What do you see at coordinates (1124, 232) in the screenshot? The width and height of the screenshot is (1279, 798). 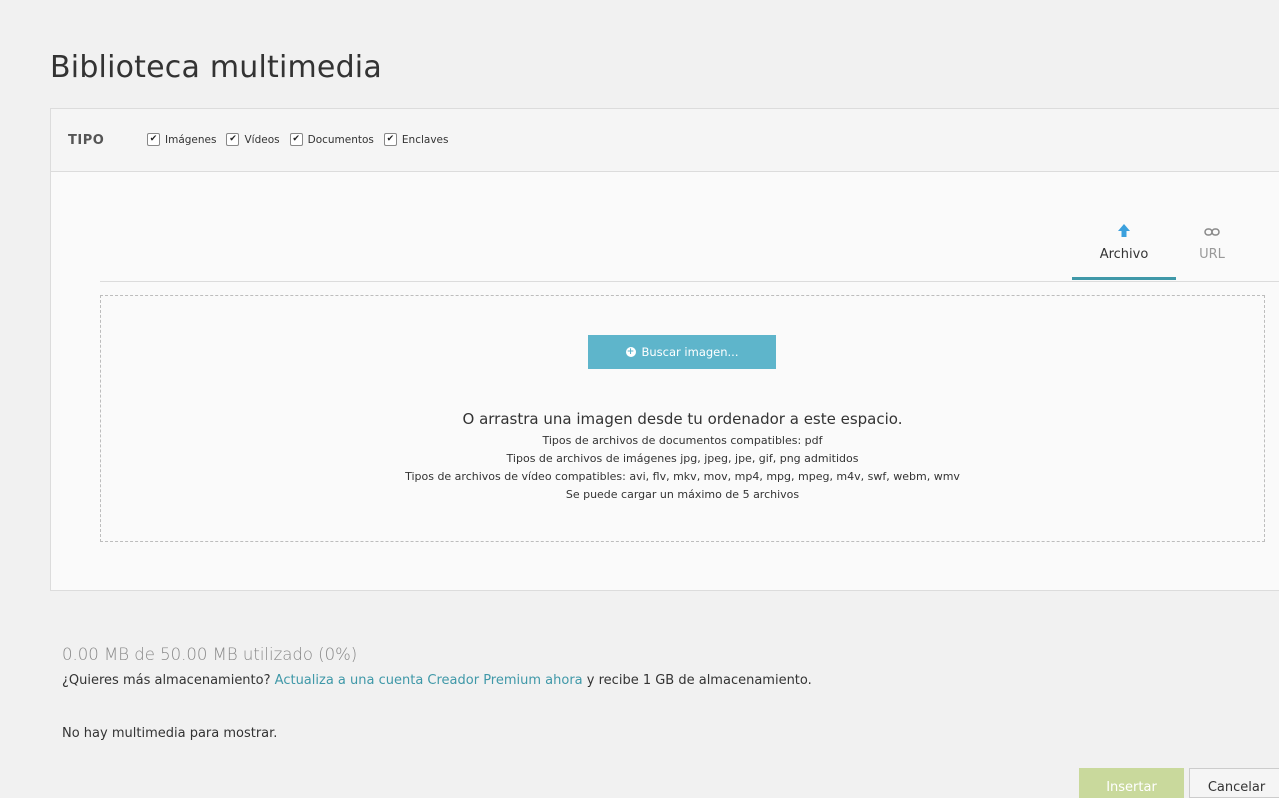 I see `upload-arrow-icon` at bounding box center [1124, 232].